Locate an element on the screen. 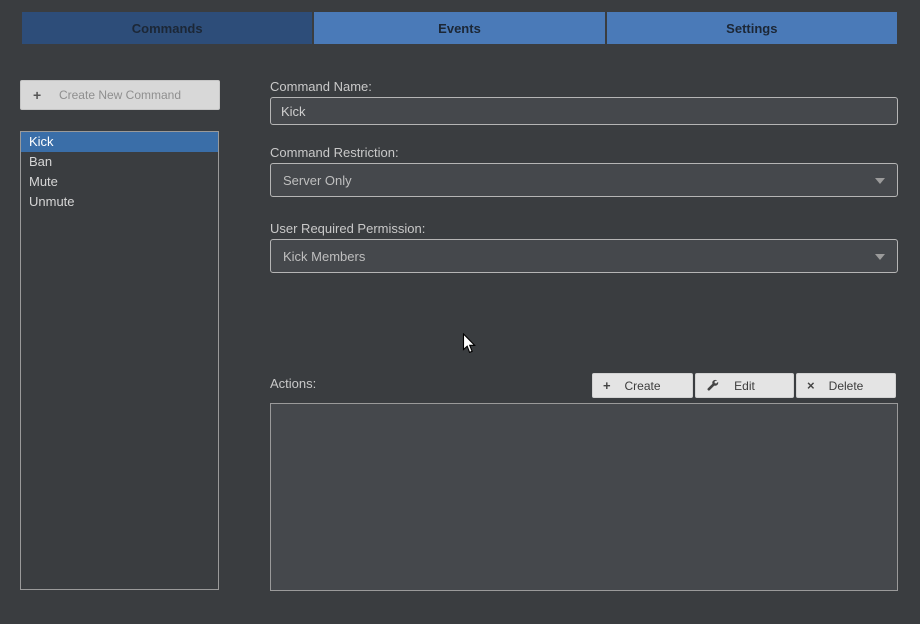  command-name-input is located at coordinates (584, 111).